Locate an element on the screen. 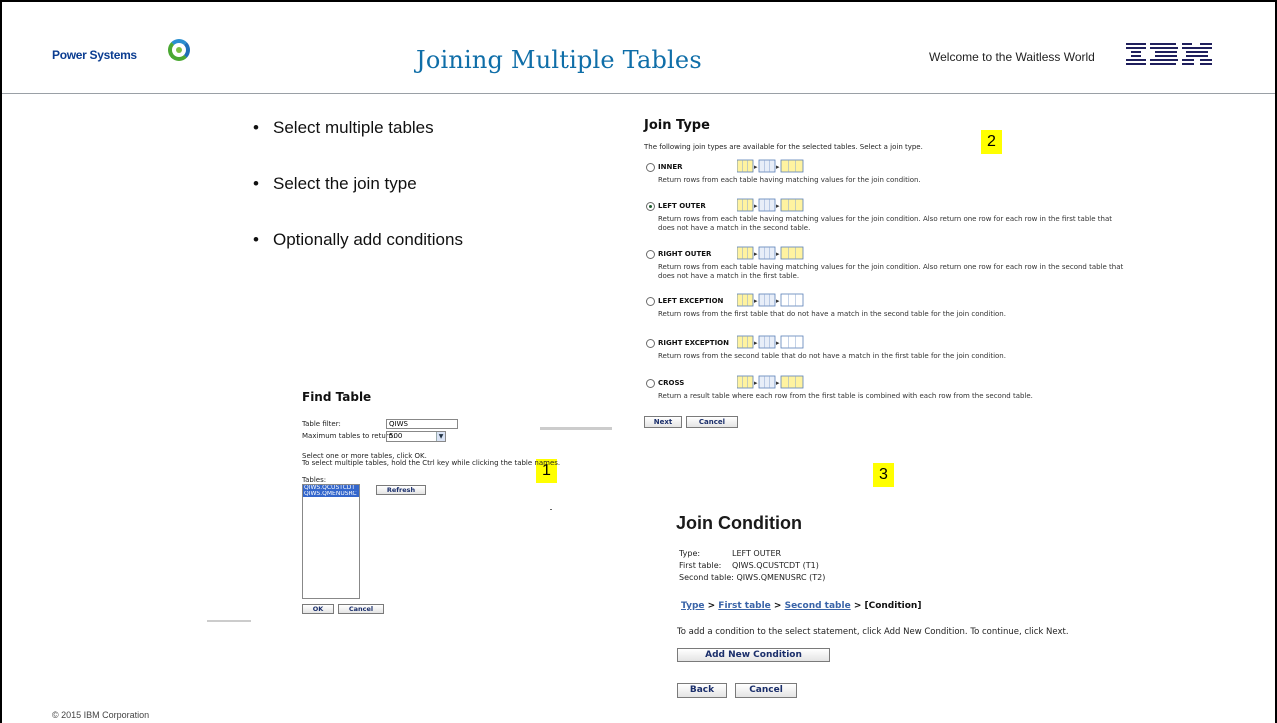 This screenshot has width=1277, height=723. join-condition-title: Join Condition is located at coordinates (739, 523).